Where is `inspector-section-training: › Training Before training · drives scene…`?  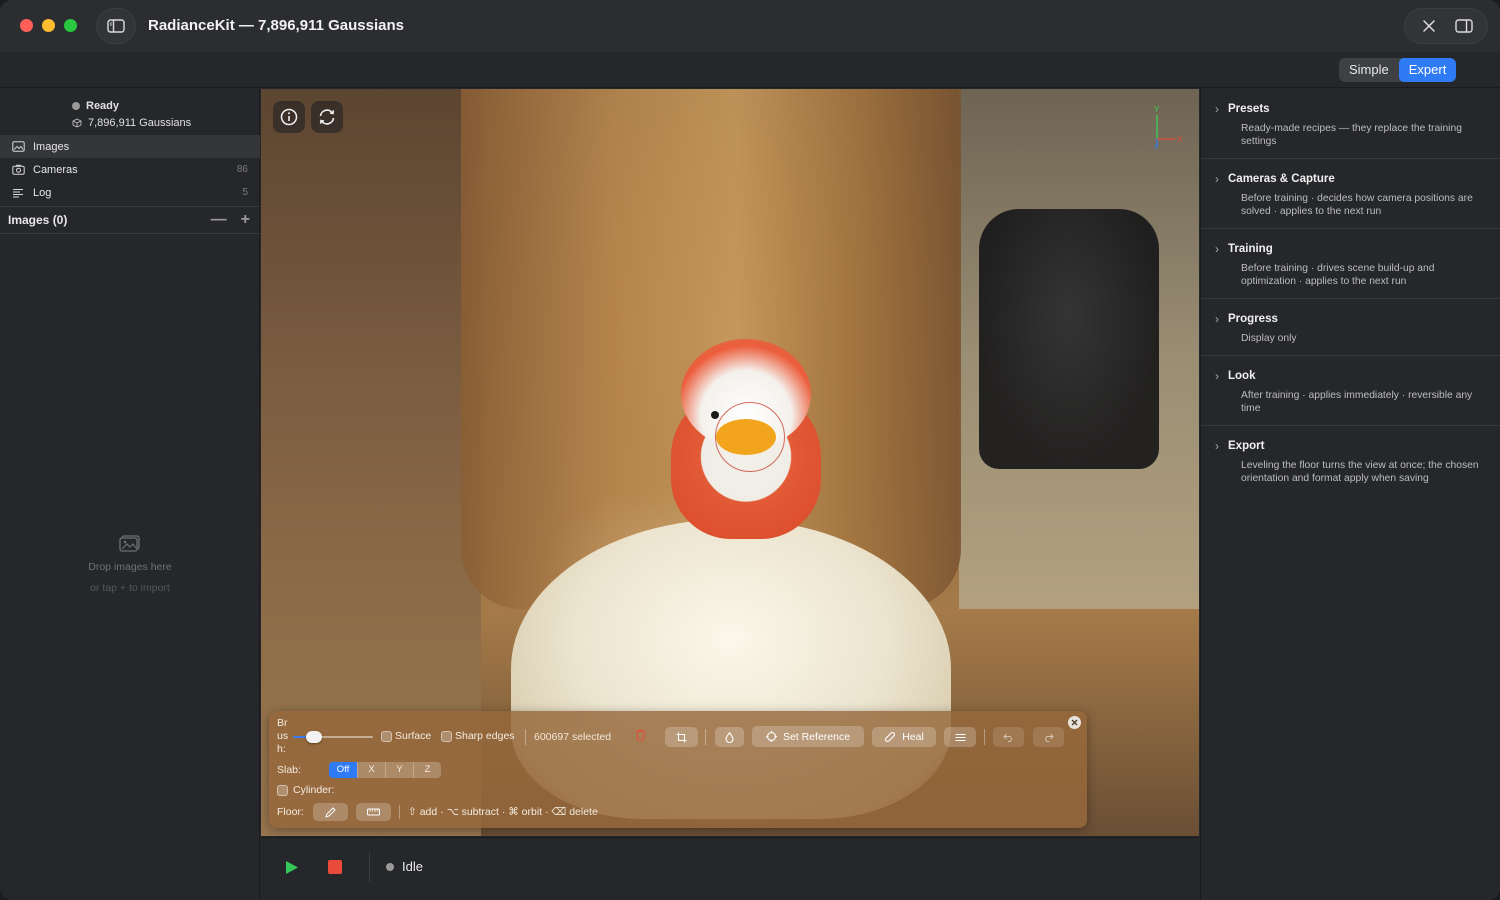 inspector-section-training: › Training Before training · drives scene… is located at coordinates (1350, 264).